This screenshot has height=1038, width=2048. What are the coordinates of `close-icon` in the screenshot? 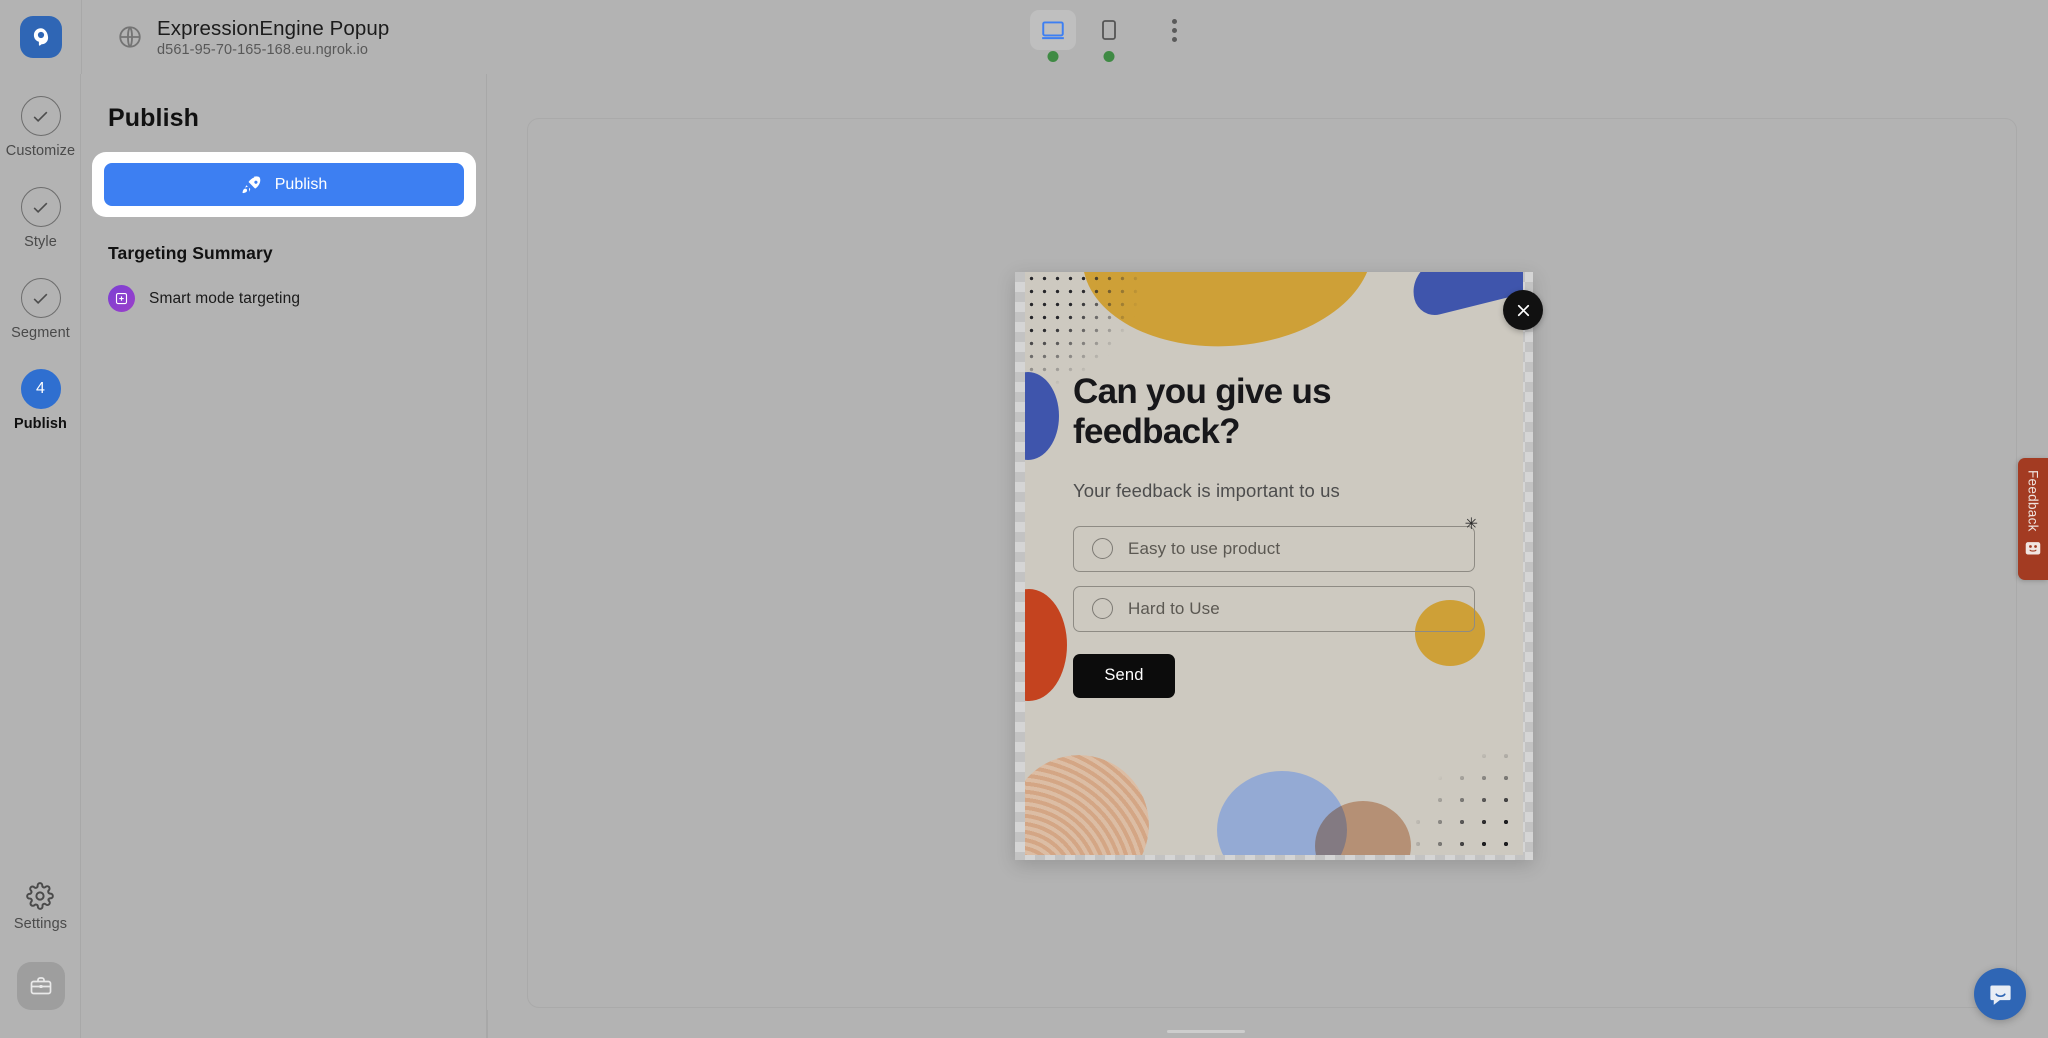 It's located at (1523, 310).